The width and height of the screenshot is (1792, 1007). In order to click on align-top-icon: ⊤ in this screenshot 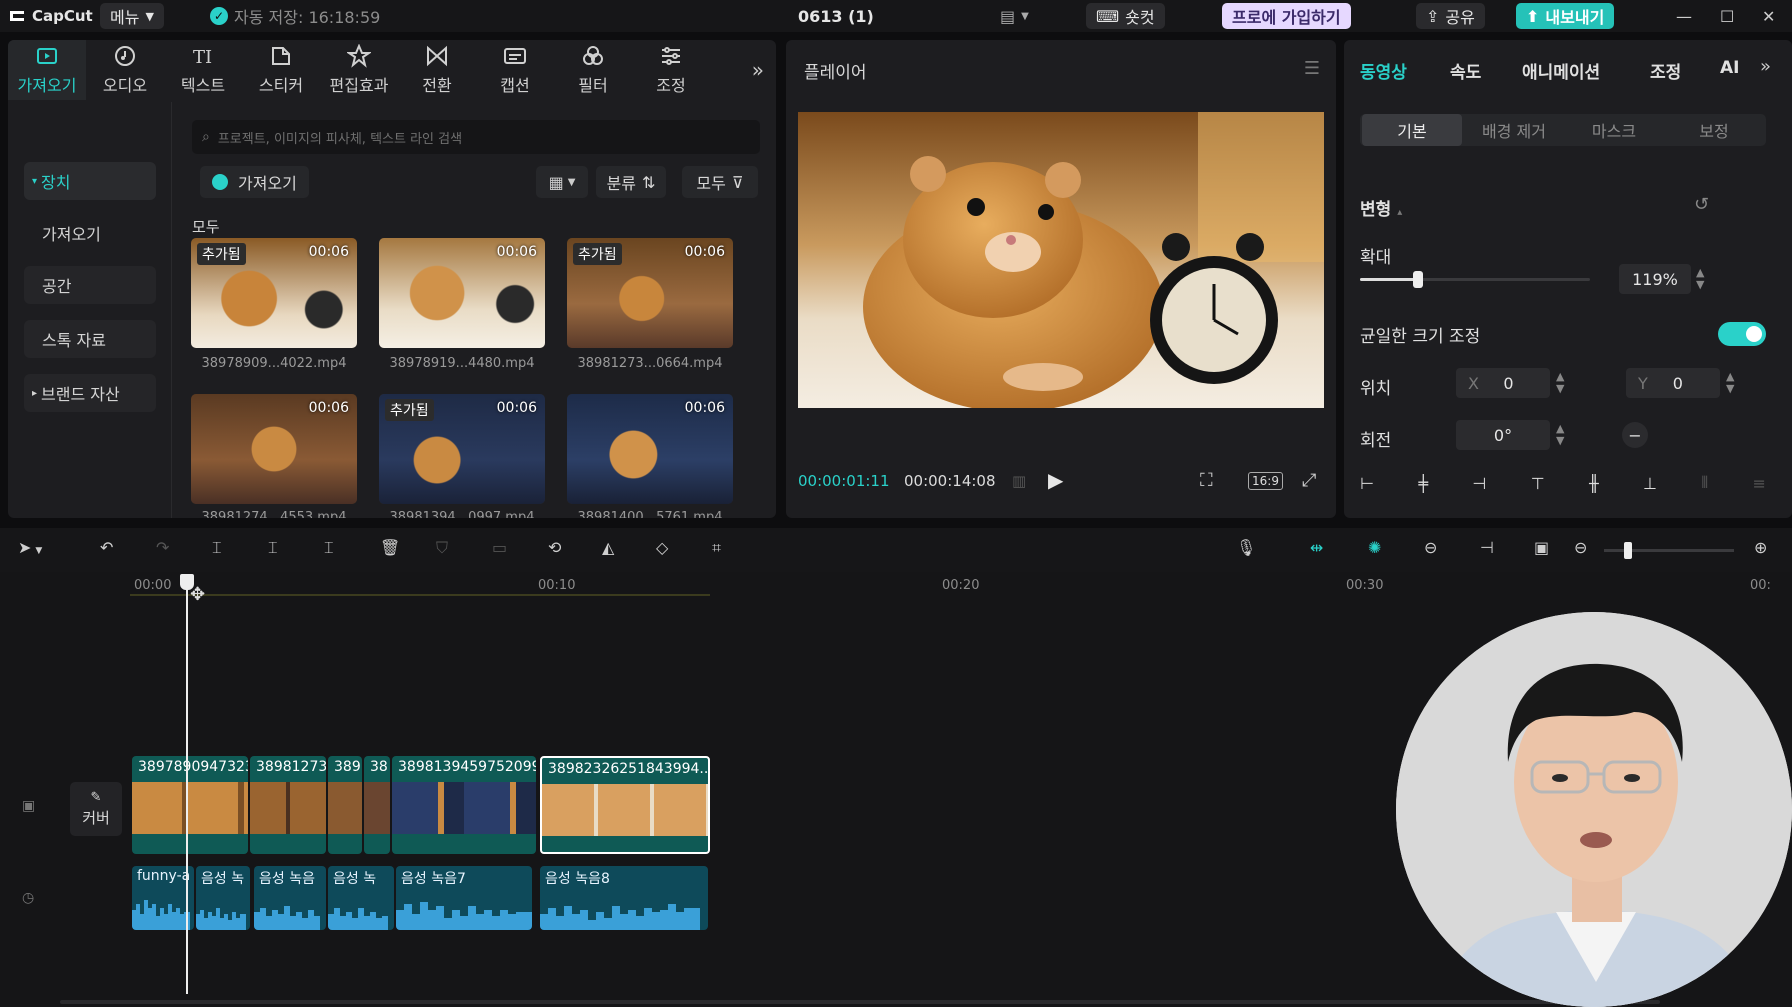, I will do `click(1538, 483)`.